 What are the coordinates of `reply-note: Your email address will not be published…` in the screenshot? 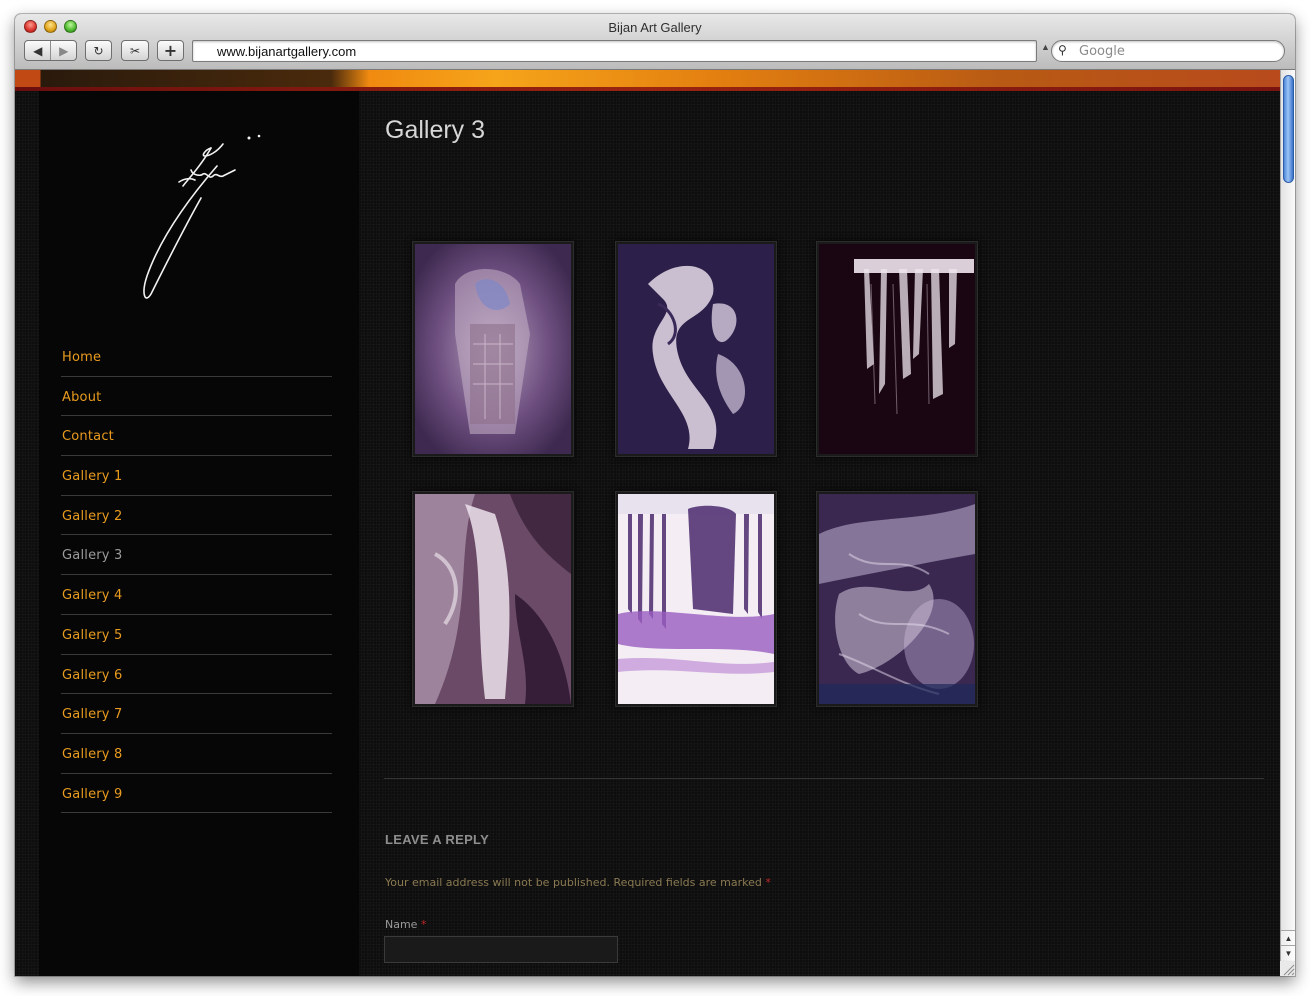 It's located at (578, 882).